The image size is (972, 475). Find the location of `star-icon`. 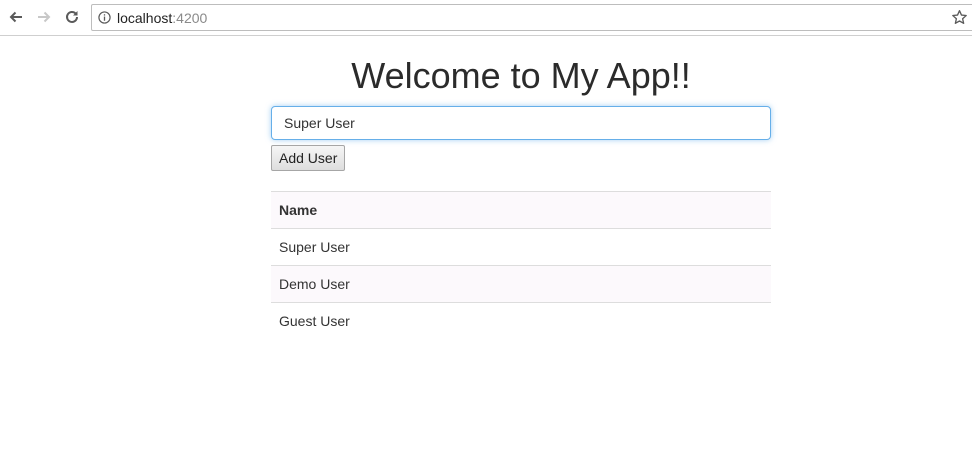

star-icon is located at coordinates (959, 17).